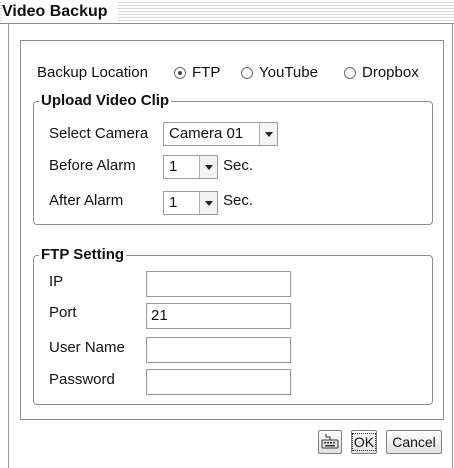 This screenshot has height=468, width=454. I want to click on radio-youtube: YouTube, so click(279, 73).